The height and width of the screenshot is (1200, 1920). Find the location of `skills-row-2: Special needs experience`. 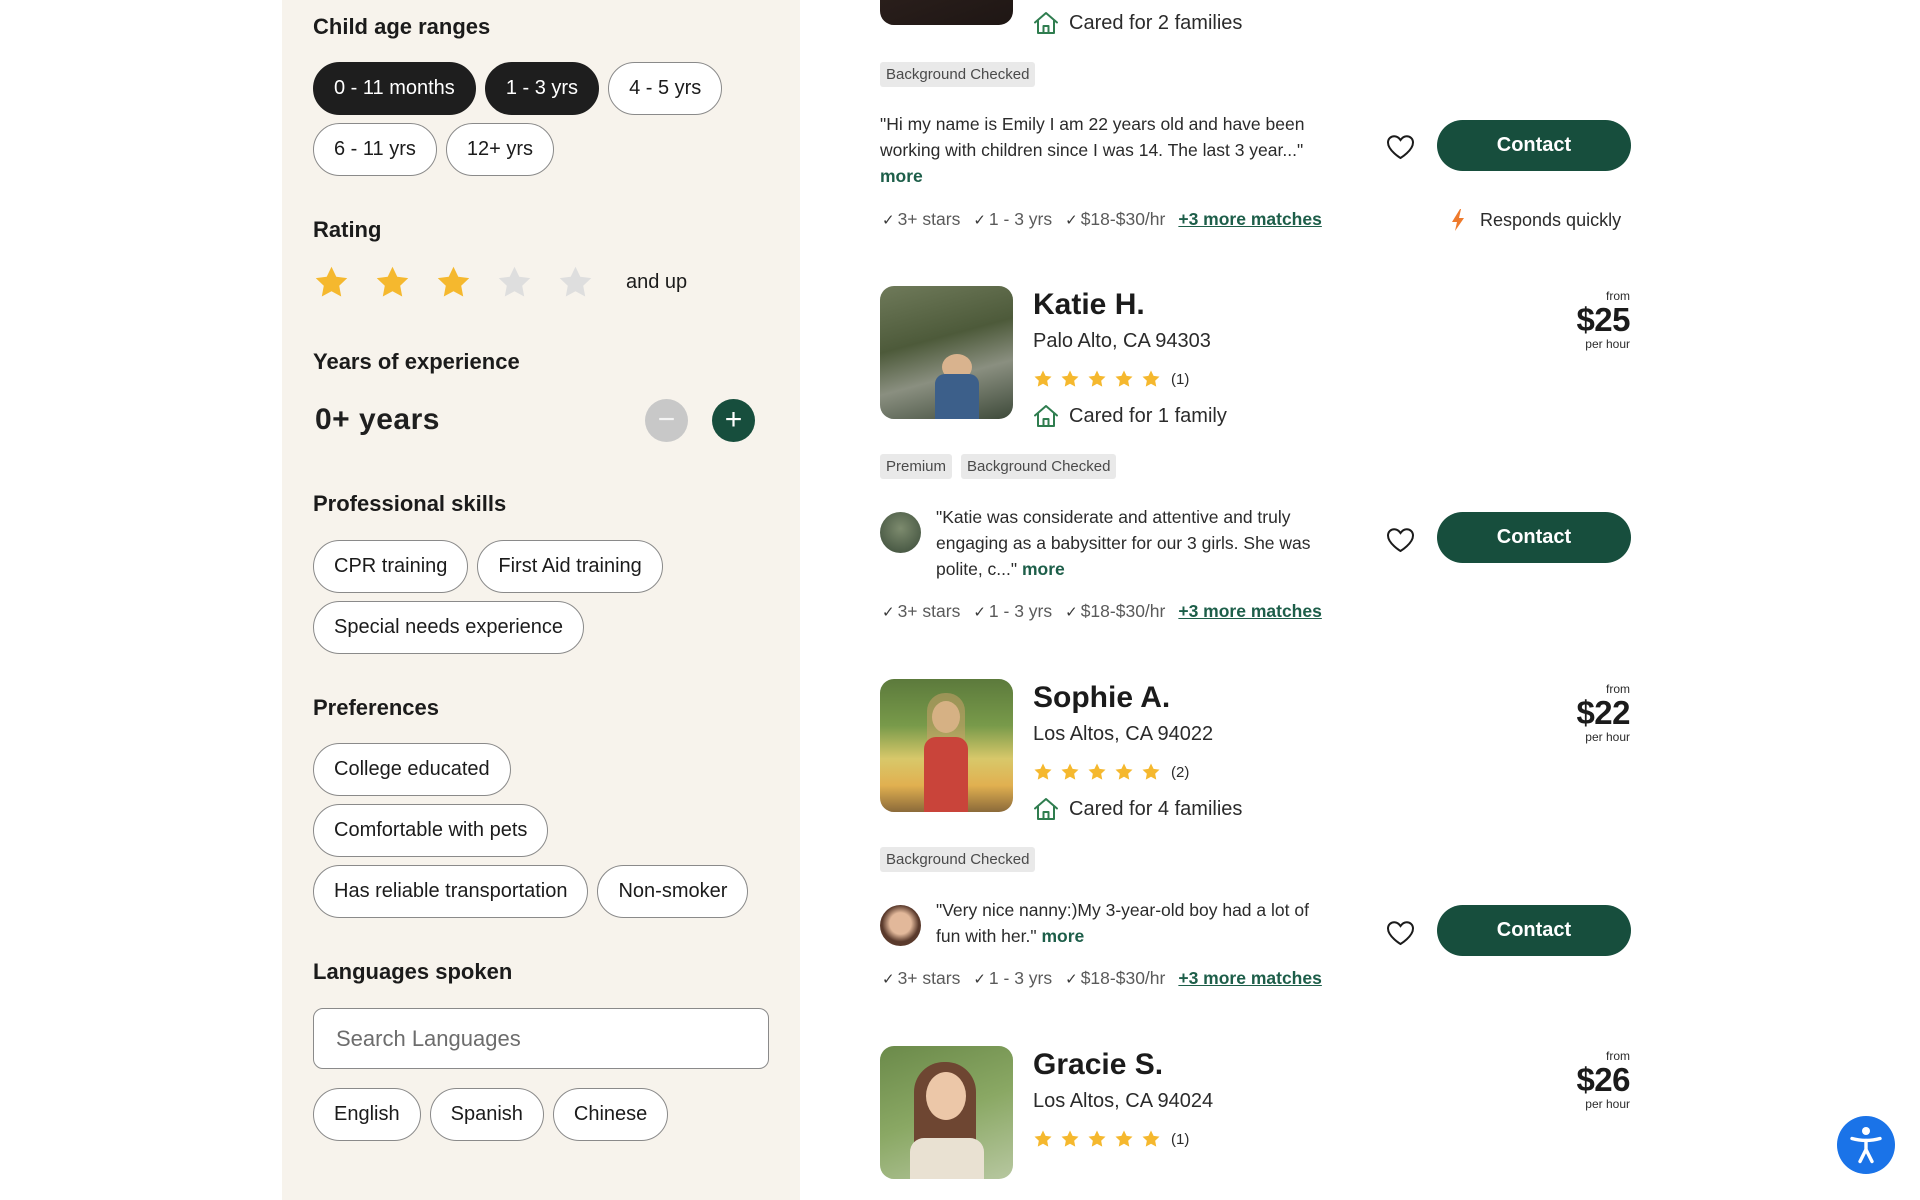

skills-row-2: Special needs experience is located at coordinates (449, 627).